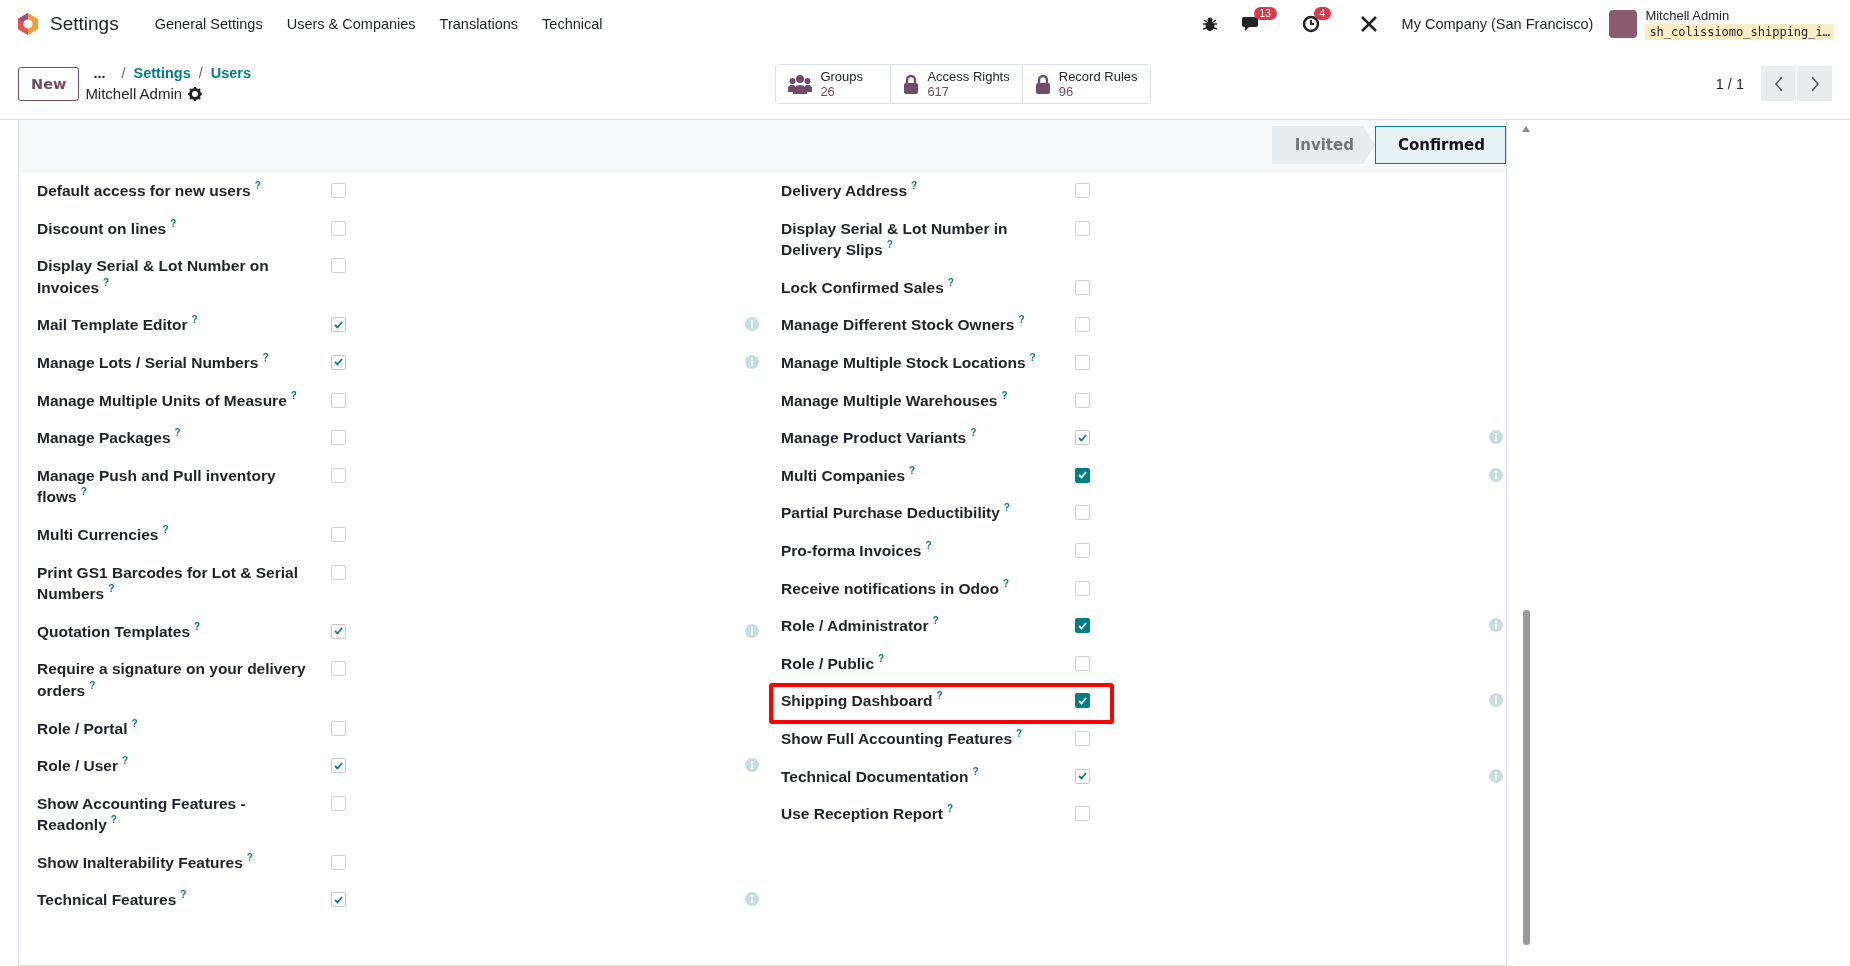  I want to click on app-logo-icon, so click(28, 24).